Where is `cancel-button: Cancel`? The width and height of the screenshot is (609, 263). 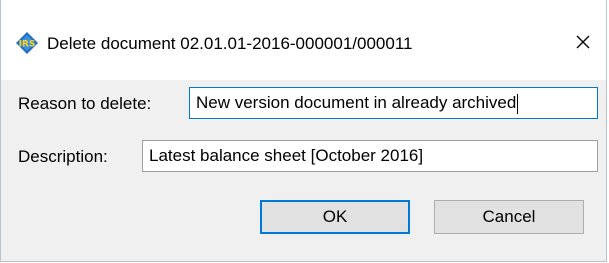 cancel-button: Cancel is located at coordinates (509, 217).